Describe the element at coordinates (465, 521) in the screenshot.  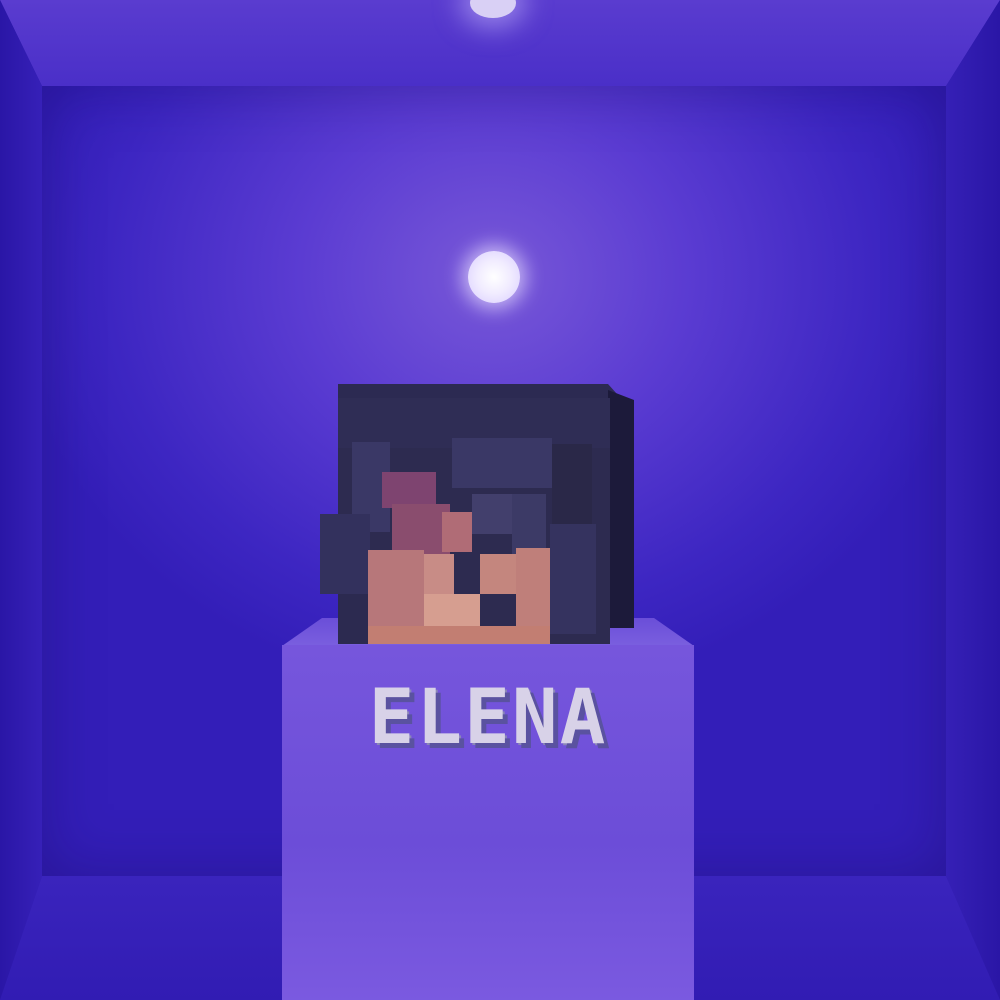
I see `head-face` at that location.